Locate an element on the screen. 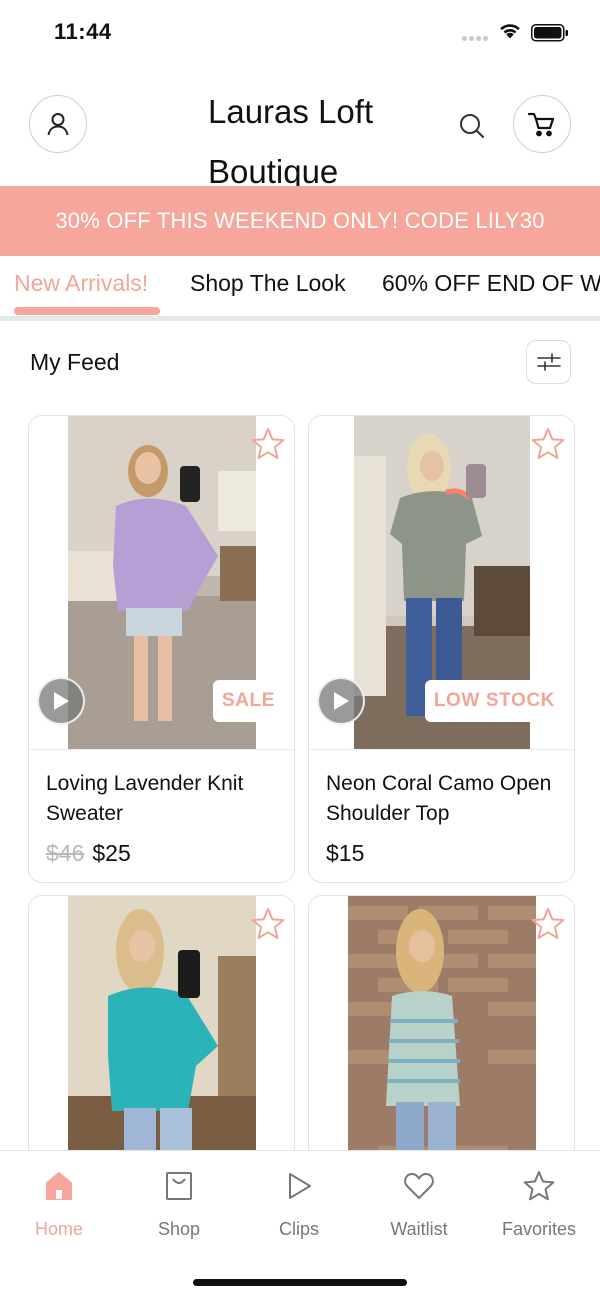 The width and height of the screenshot is (600, 1299). store-title-line1: Lauras Loft is located at coordinates (291, 111).